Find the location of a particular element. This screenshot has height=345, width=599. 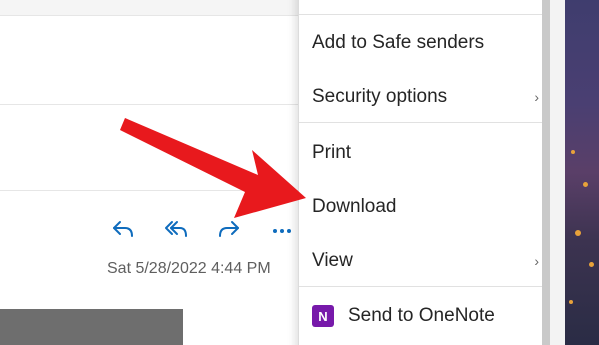

menu-item-label: View is located at coordinates (332, 260).